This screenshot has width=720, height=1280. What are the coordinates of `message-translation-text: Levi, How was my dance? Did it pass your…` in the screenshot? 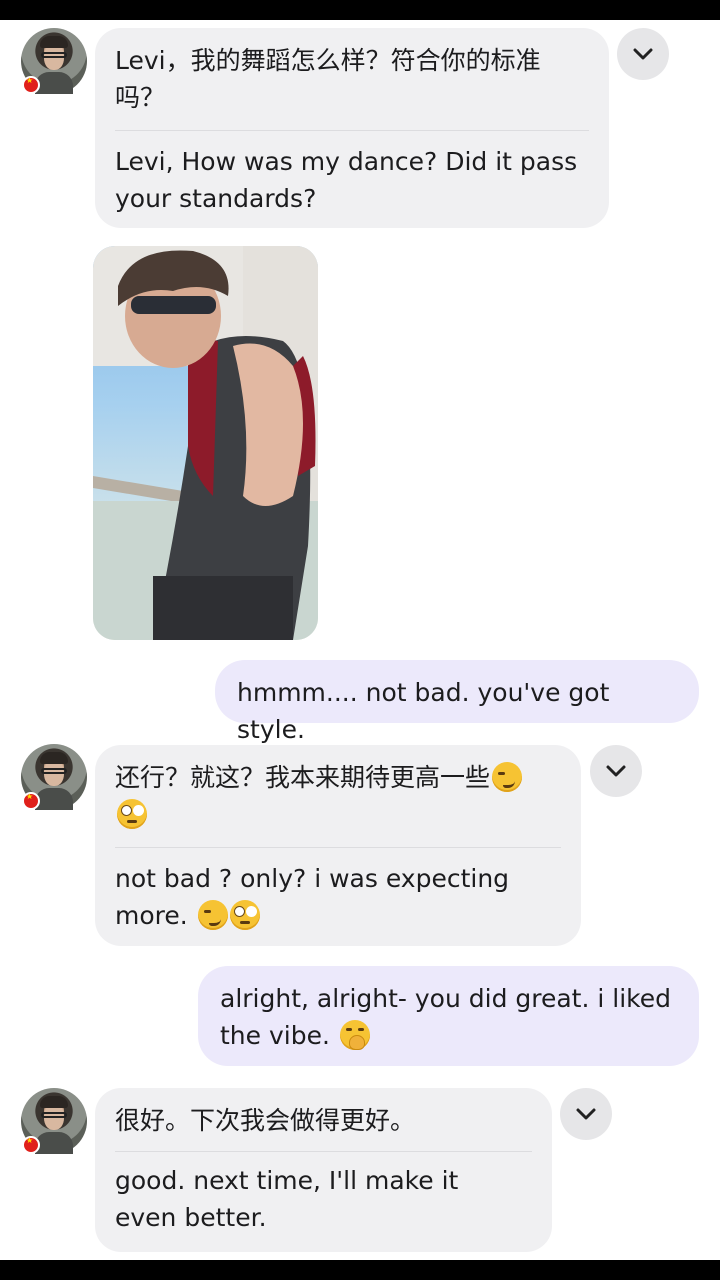 It's located at (346, 180).